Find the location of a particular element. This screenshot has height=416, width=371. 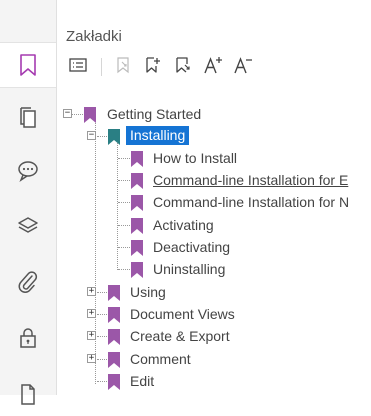

new-bookmark-disabled-icon is located at coordinates (123, 67).